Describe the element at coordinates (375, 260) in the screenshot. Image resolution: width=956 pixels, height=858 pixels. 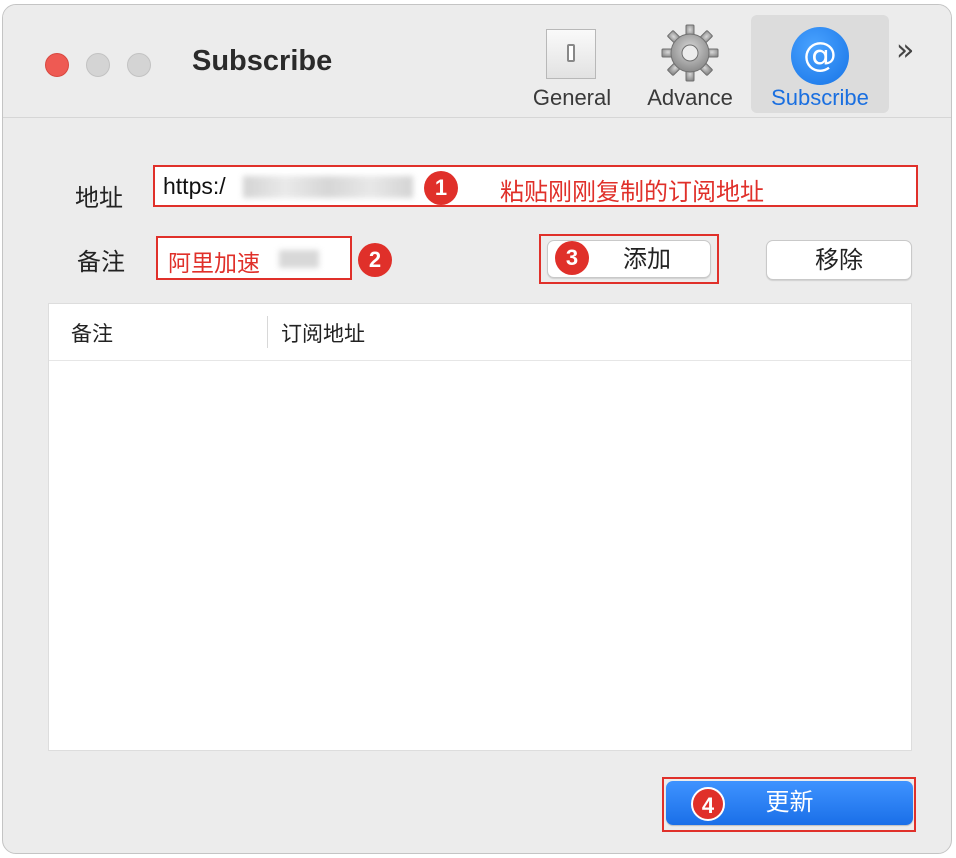
I see `annotation-badge-2: 2` at that location.